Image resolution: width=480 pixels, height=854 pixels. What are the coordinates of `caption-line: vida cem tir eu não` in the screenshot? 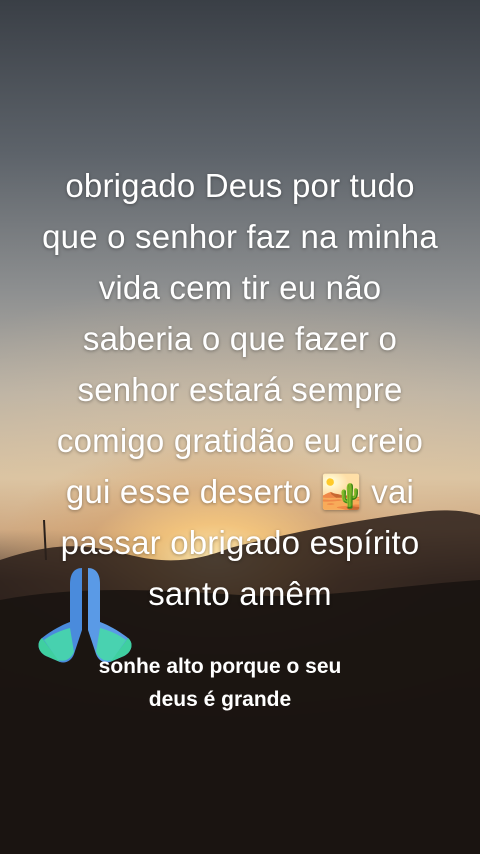 It's located at (240, 287).